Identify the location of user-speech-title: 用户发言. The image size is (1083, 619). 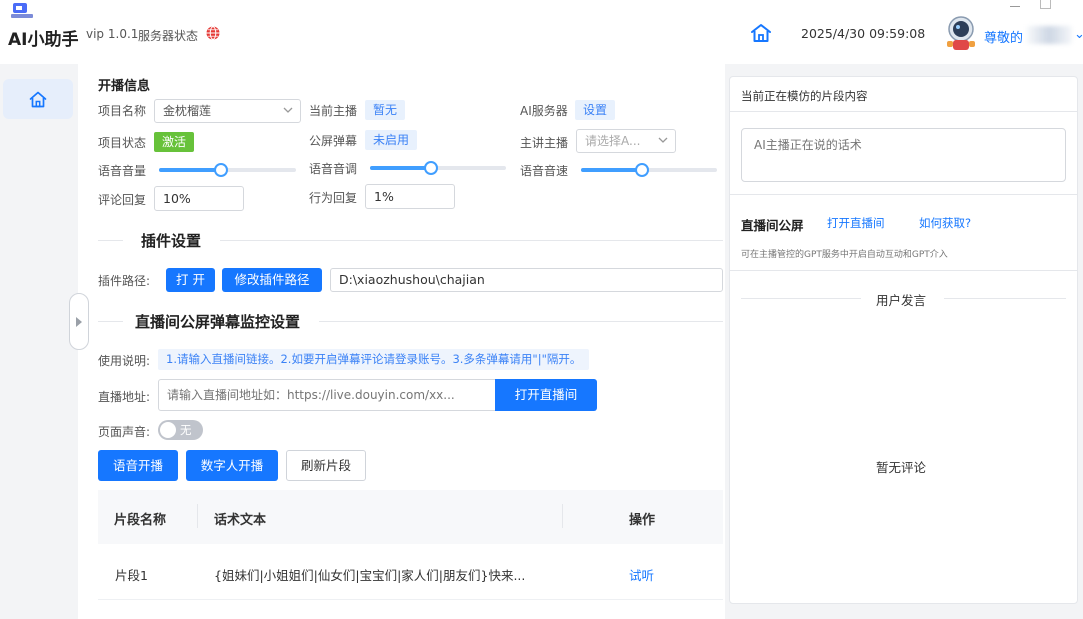
(901, 300).